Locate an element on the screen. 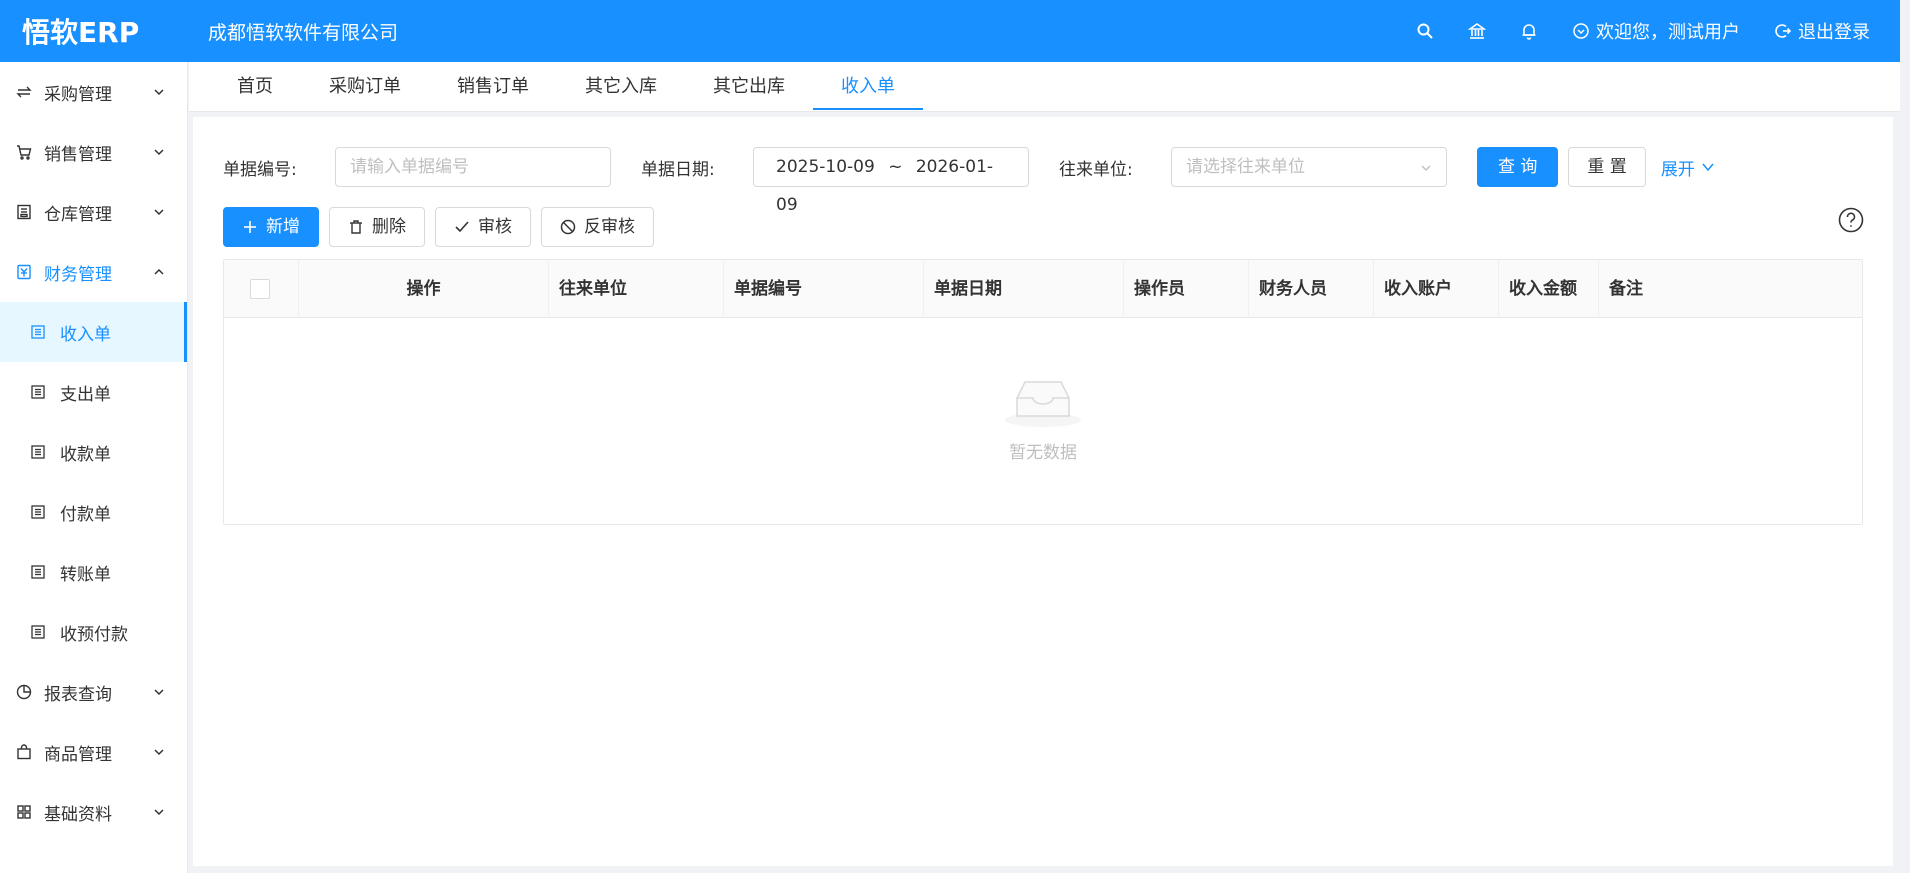 The width and height of the screenshot is (1910, 873). query-button: 查 询 is located at coordinates (1518, 167).